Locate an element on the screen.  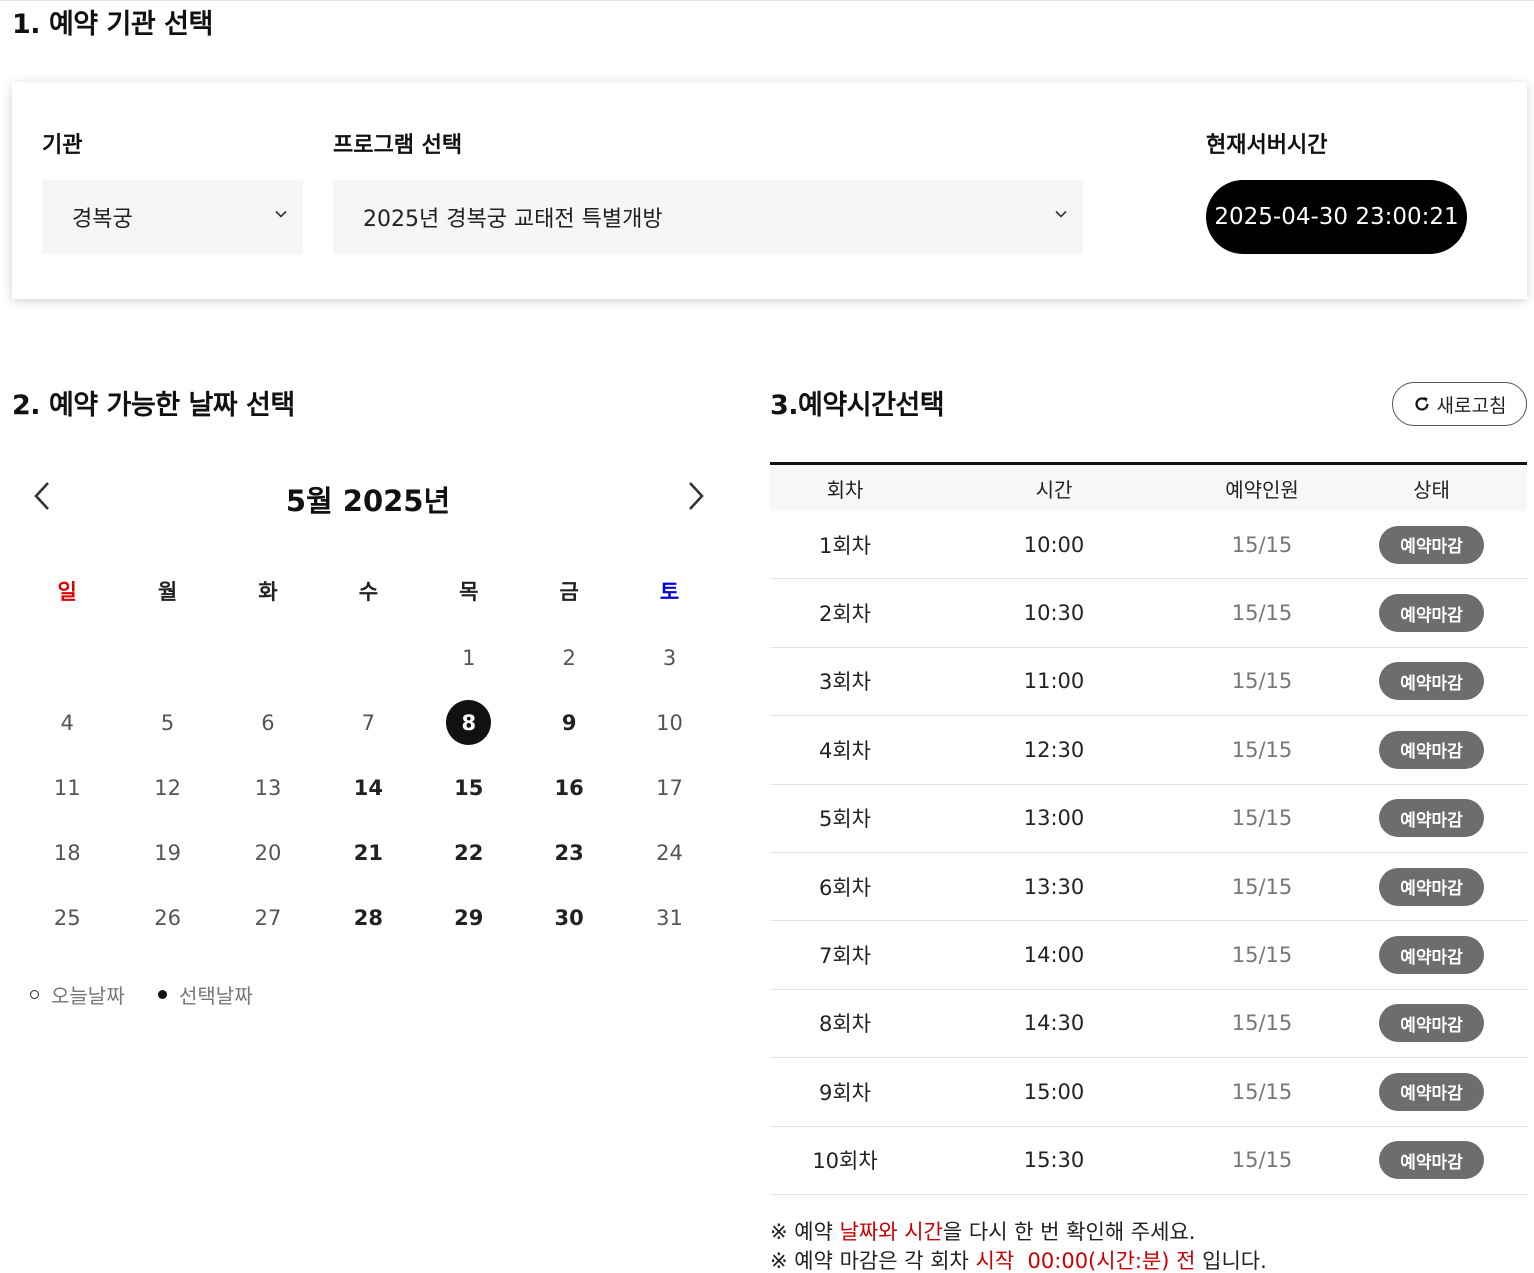
top-divider is located at coordinates (767, 0).